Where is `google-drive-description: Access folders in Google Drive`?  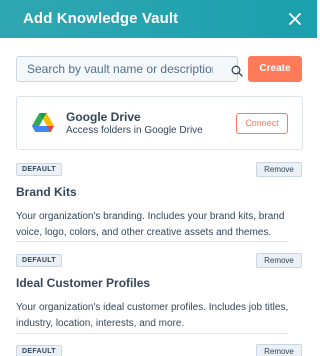 google-drive-description: Access folders in Google Drive is located at coordinates (134, 130).